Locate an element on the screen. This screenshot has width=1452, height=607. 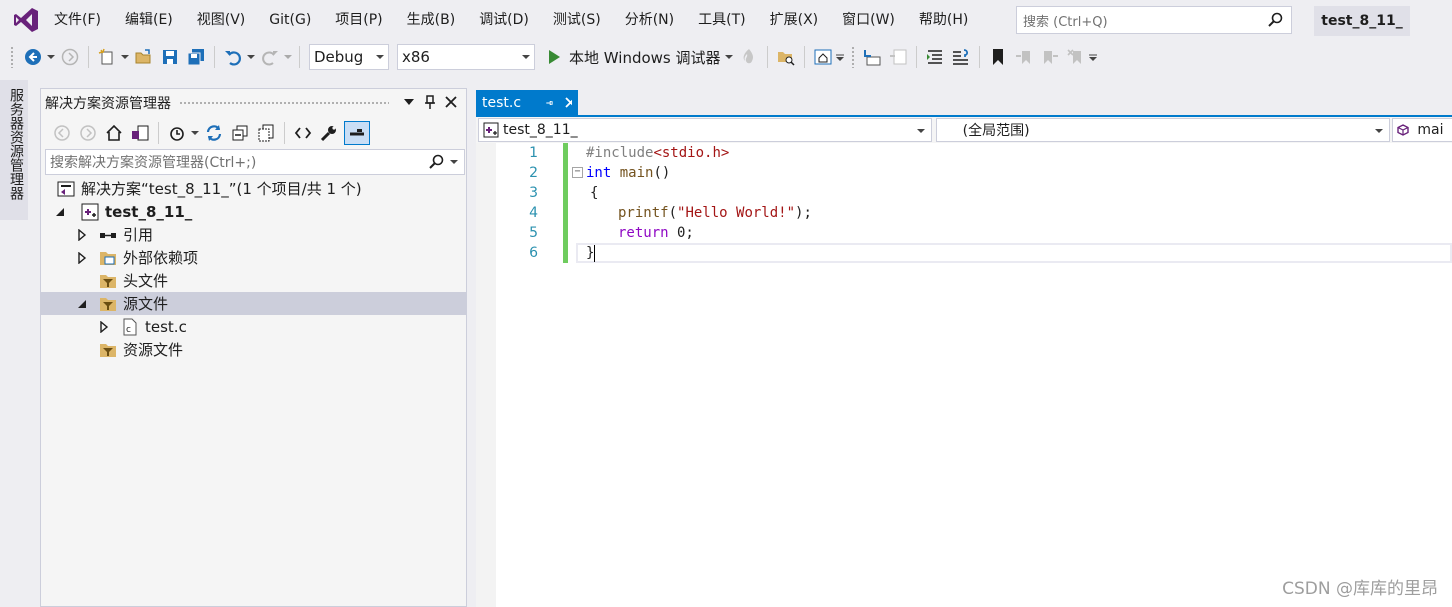
view-code-button is located at coordinates (303, 133).